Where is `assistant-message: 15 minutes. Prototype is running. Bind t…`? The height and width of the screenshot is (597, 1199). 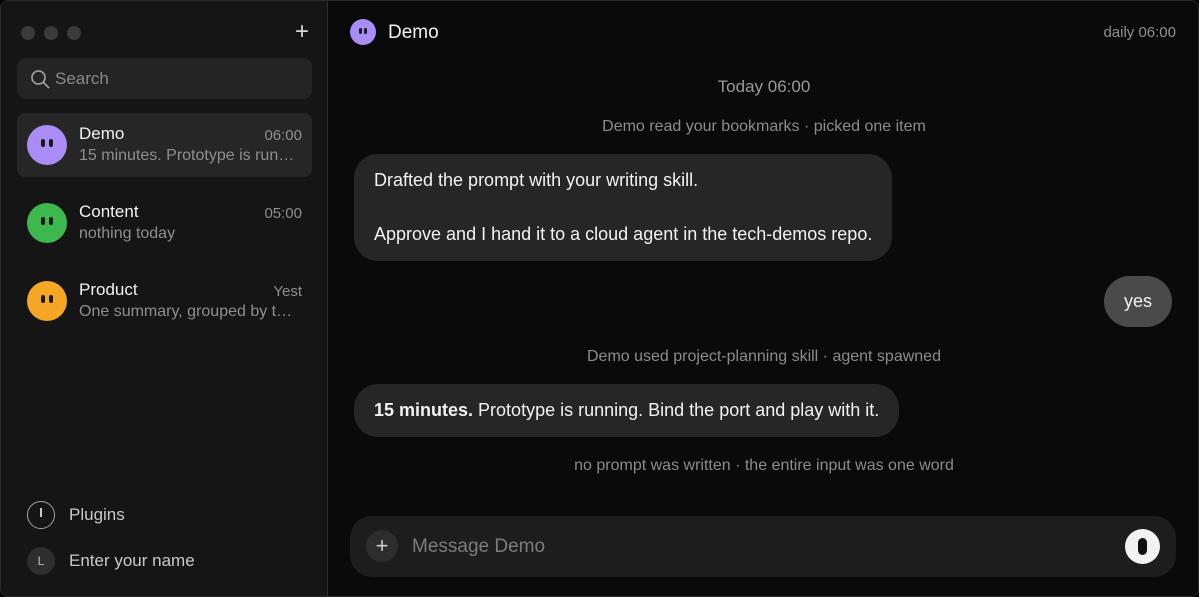 assistant-message: 15 minutes. Prototype is running. Bind t… is located at coordinates (627, 410).